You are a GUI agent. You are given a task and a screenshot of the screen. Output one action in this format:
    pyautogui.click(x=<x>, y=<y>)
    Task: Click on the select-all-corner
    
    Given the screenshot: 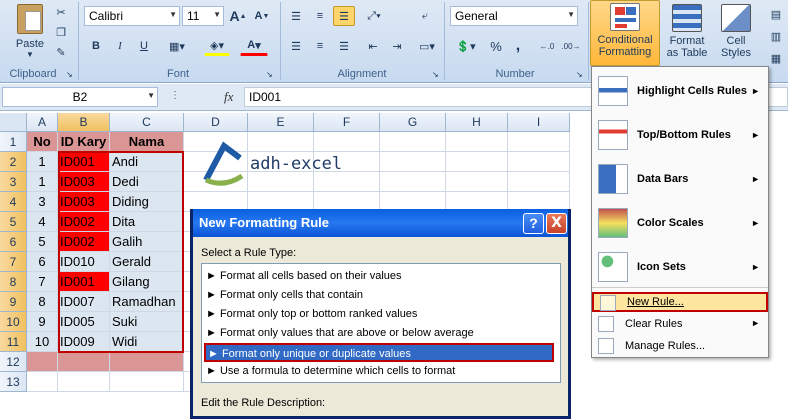 What is the action you would take?
    pyautogui.click(x=13, y=122)
    